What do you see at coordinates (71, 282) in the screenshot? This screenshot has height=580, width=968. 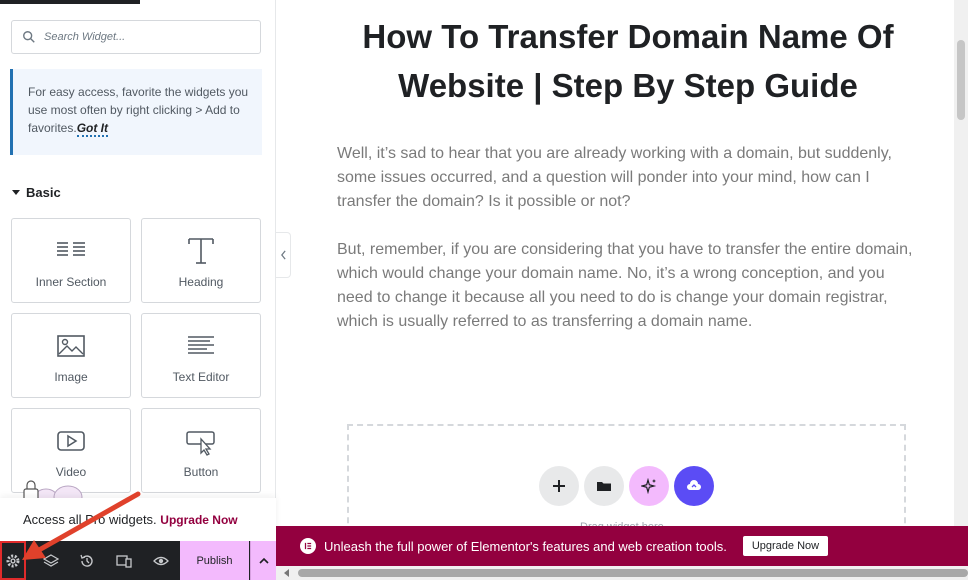 I see `widget-label: Inner Section` at bounding box center [71, 282].